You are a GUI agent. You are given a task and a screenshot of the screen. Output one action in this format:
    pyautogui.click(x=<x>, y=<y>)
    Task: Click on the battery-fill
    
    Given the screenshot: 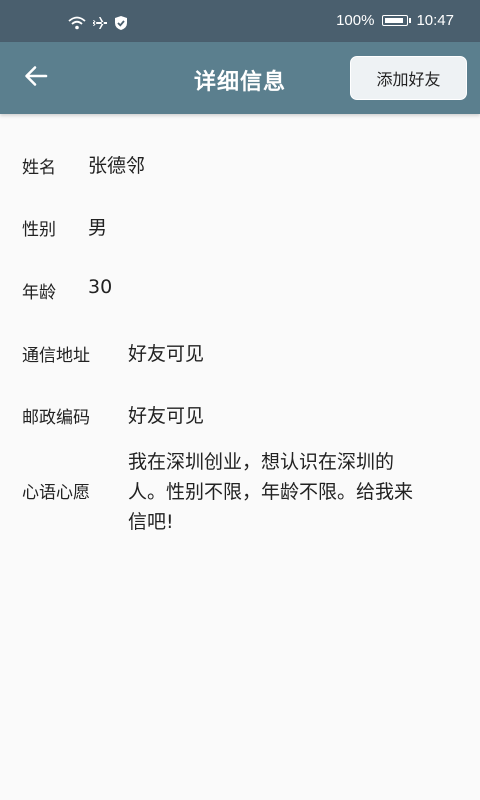 What is the action you would take?
    pyautogui.click(x=394, y=20)
    